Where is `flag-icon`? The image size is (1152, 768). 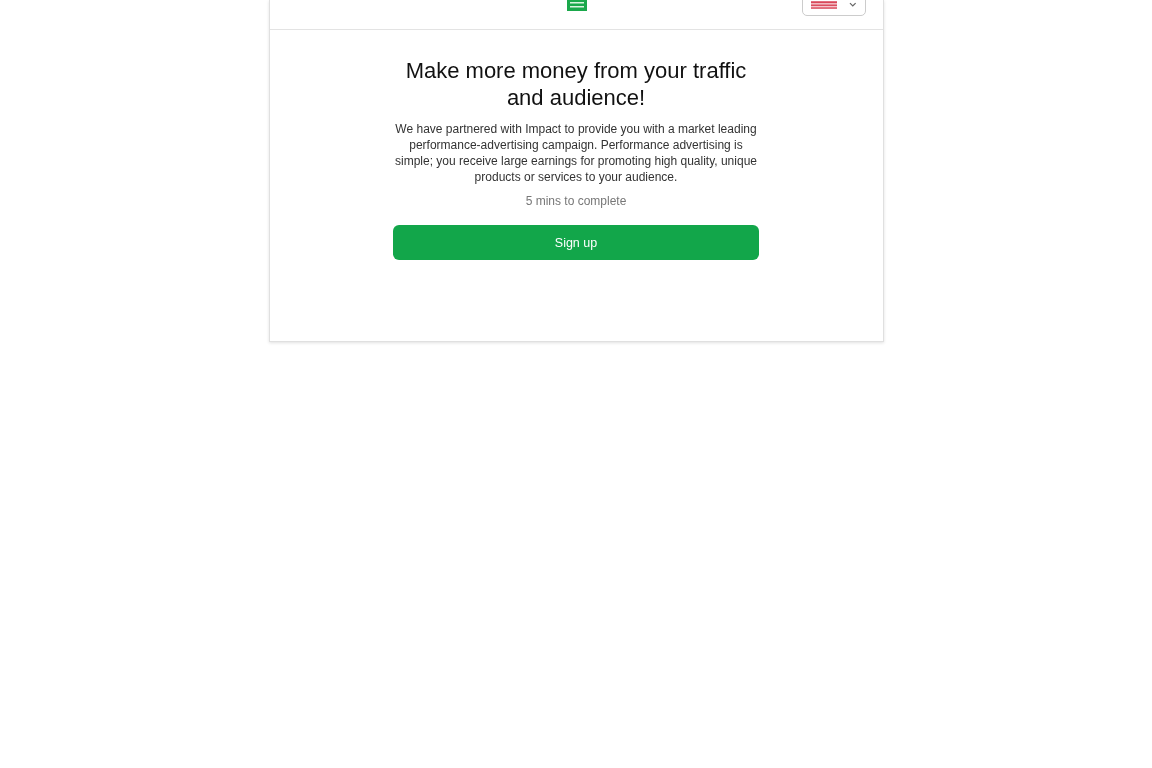 flag-icon is located at coordinates (823, 5).